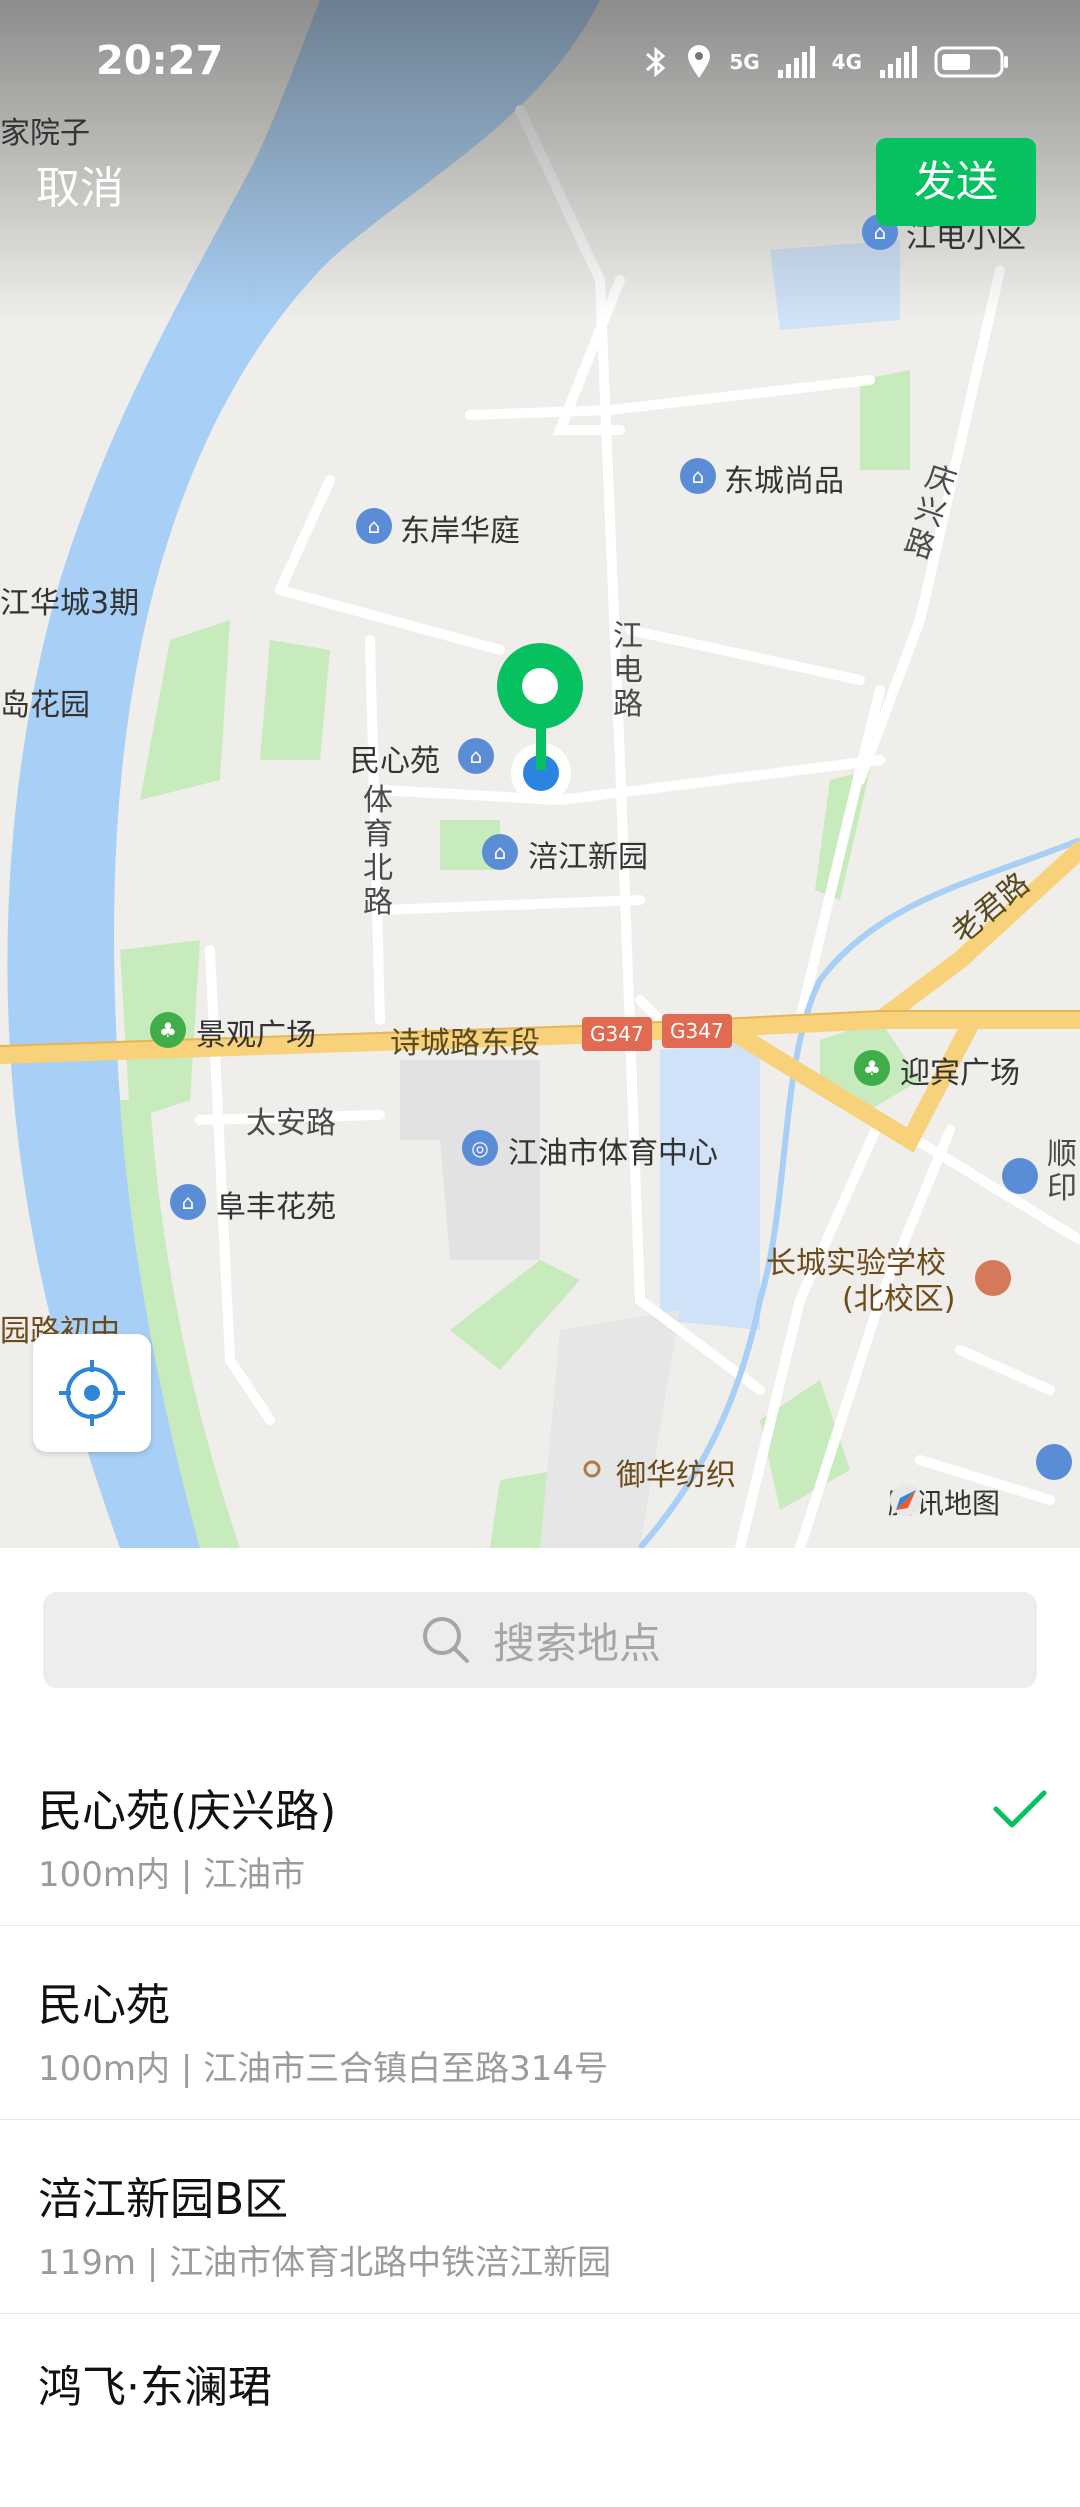 The image size is (1080, 2507). What do you see at coordinates (325, 2263) in the screenshot?
I see `place-detail: 119m | 江油市体育北路中铁涪江新园` at bounding box center [325, 2263].